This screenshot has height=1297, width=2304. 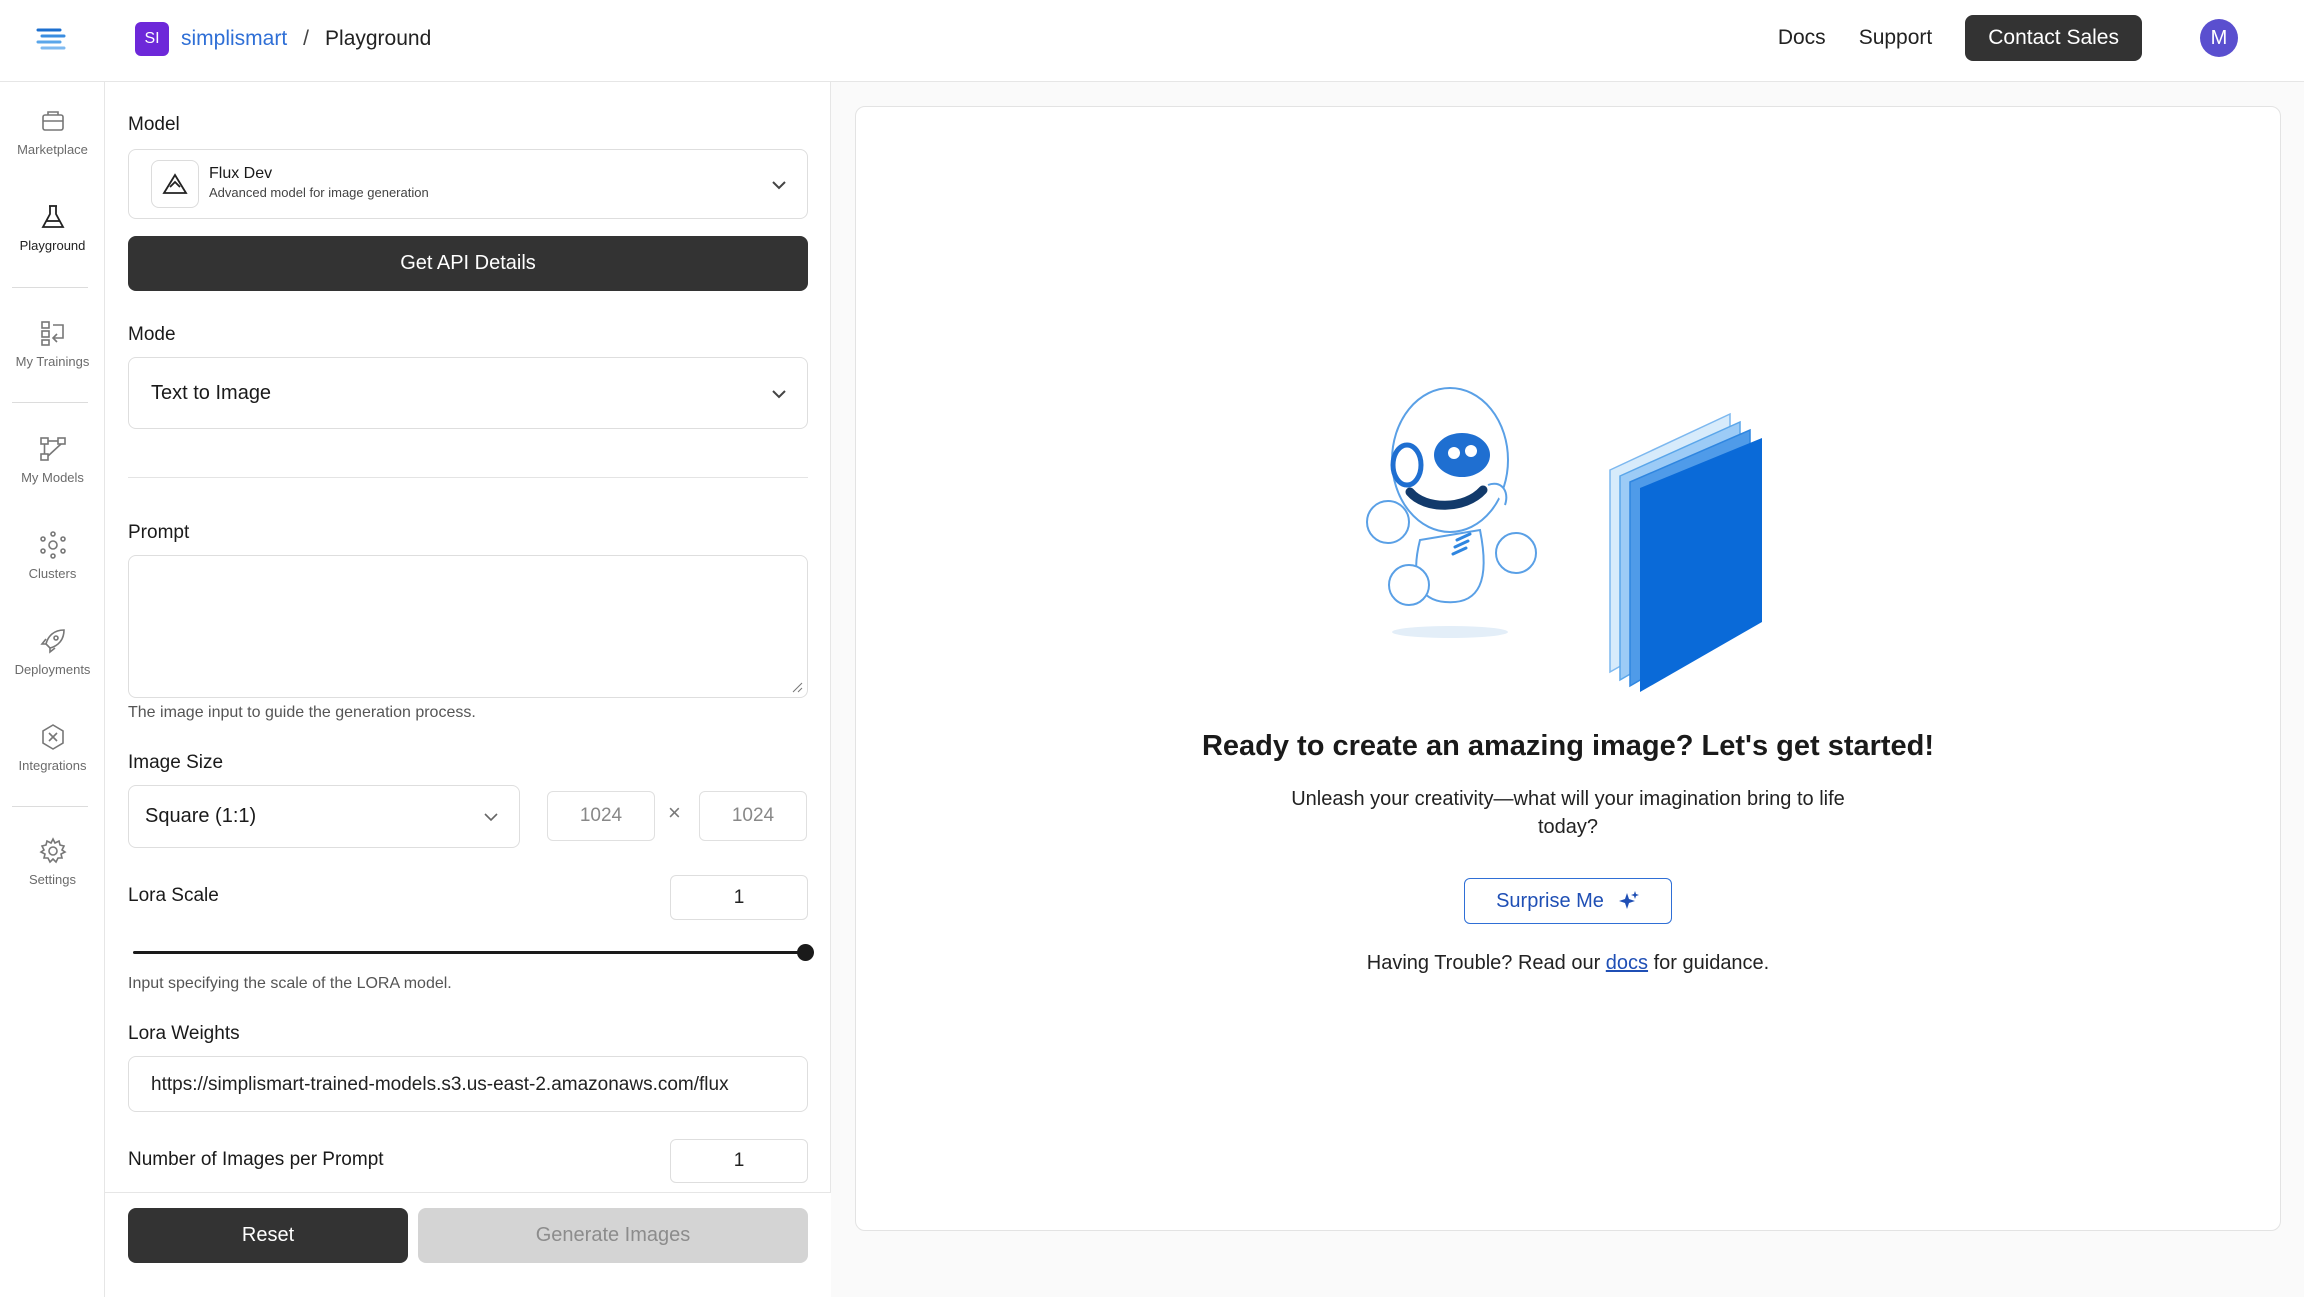 I want to click on flask-icon, so click(x=52, y=216).